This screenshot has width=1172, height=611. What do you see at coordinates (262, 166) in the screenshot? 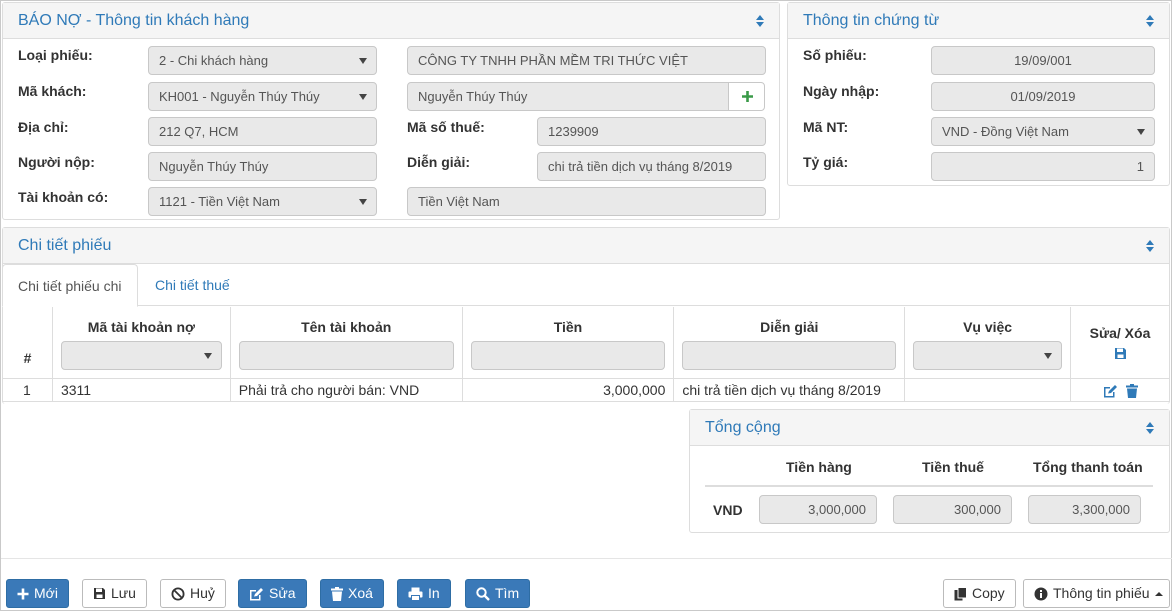
I see `payer-field: Nguyễn Thúy Thúy` at bounding box center [262, 166].